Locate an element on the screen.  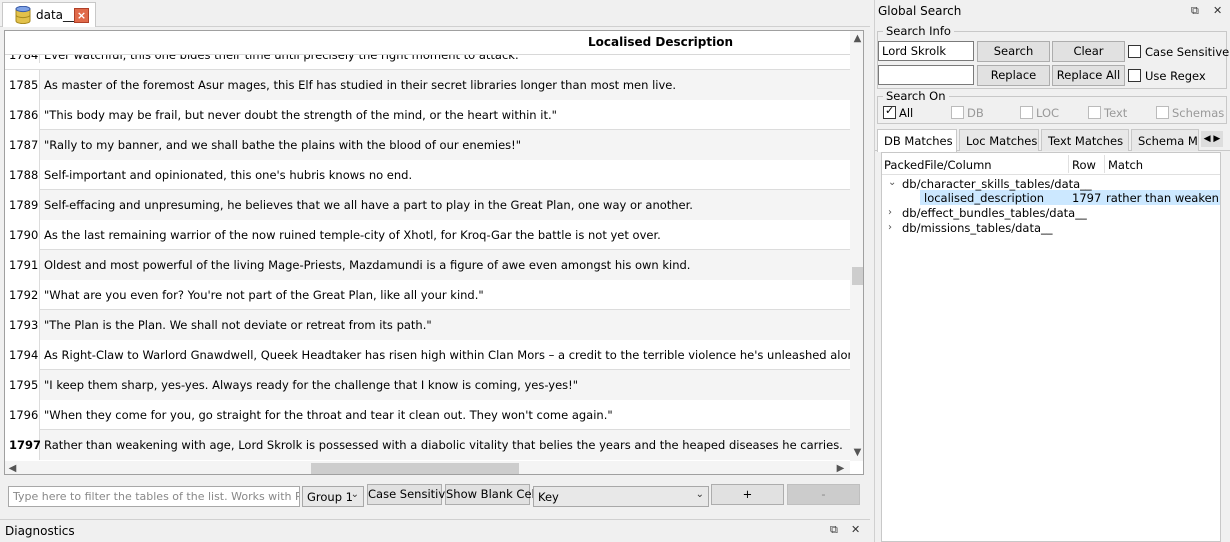
add-filter-button: + is located at coordinates (747, 494).